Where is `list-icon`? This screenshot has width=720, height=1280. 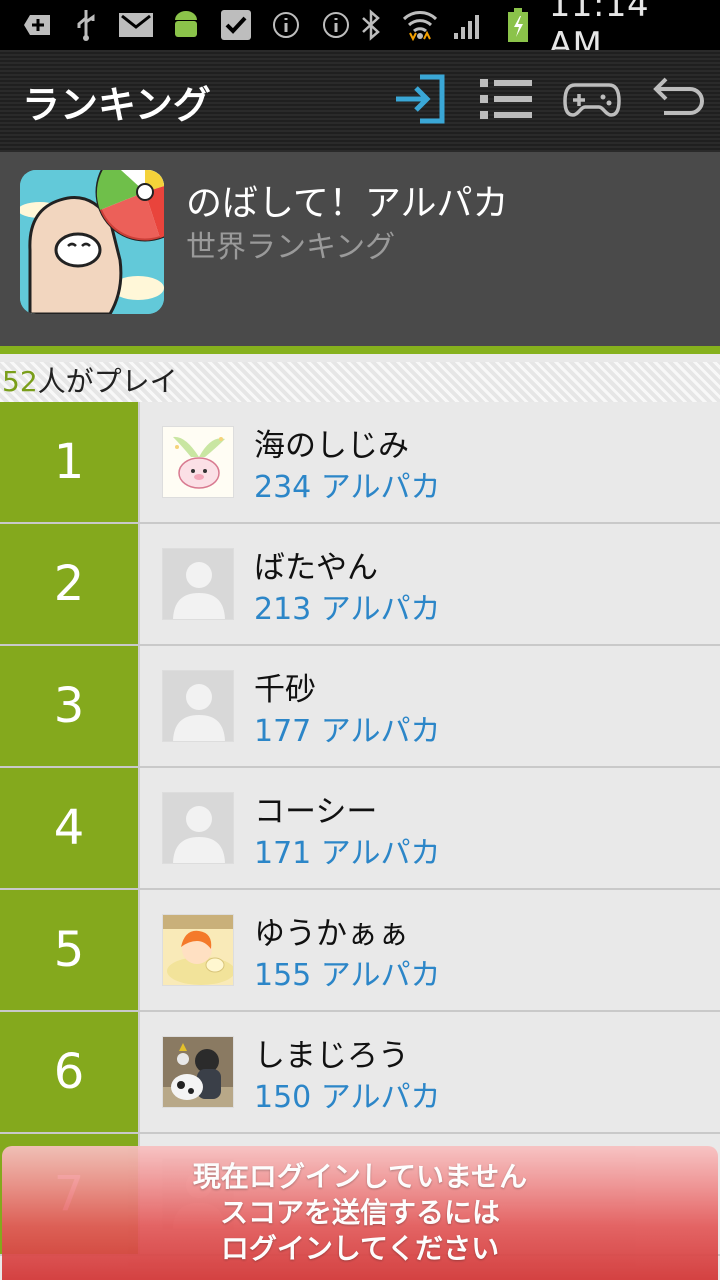 list-icon is located at coordinates (506, 101).